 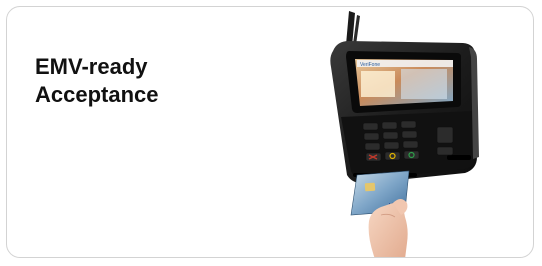 What do you see at coordinates (91, 66) in the screenshot?
I see `headline-line-1: EMV-ready` at bounding box center [91, 66].